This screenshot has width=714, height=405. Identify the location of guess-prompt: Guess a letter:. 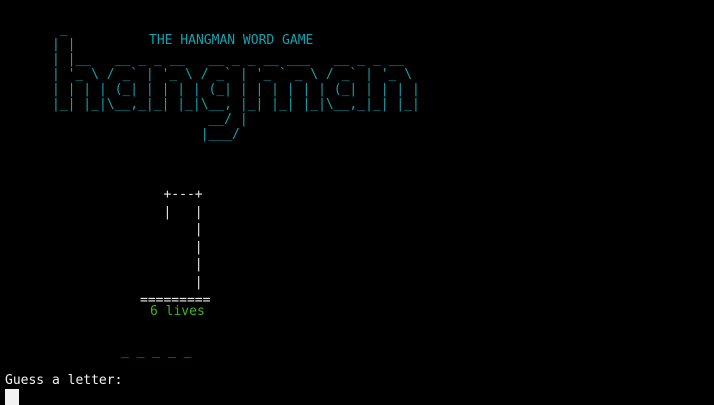
(64, 380).